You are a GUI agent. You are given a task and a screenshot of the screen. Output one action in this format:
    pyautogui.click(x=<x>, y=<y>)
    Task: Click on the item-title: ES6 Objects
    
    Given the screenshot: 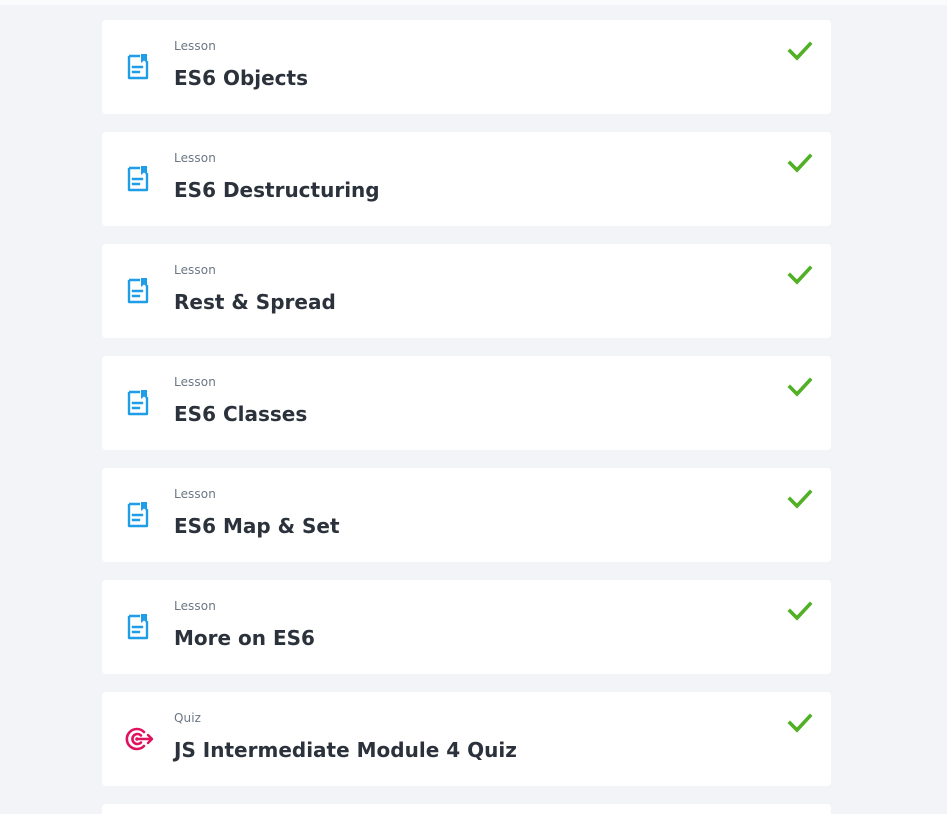 What is the action you would take?
    pyautogui.click(x=241, y=78)
    